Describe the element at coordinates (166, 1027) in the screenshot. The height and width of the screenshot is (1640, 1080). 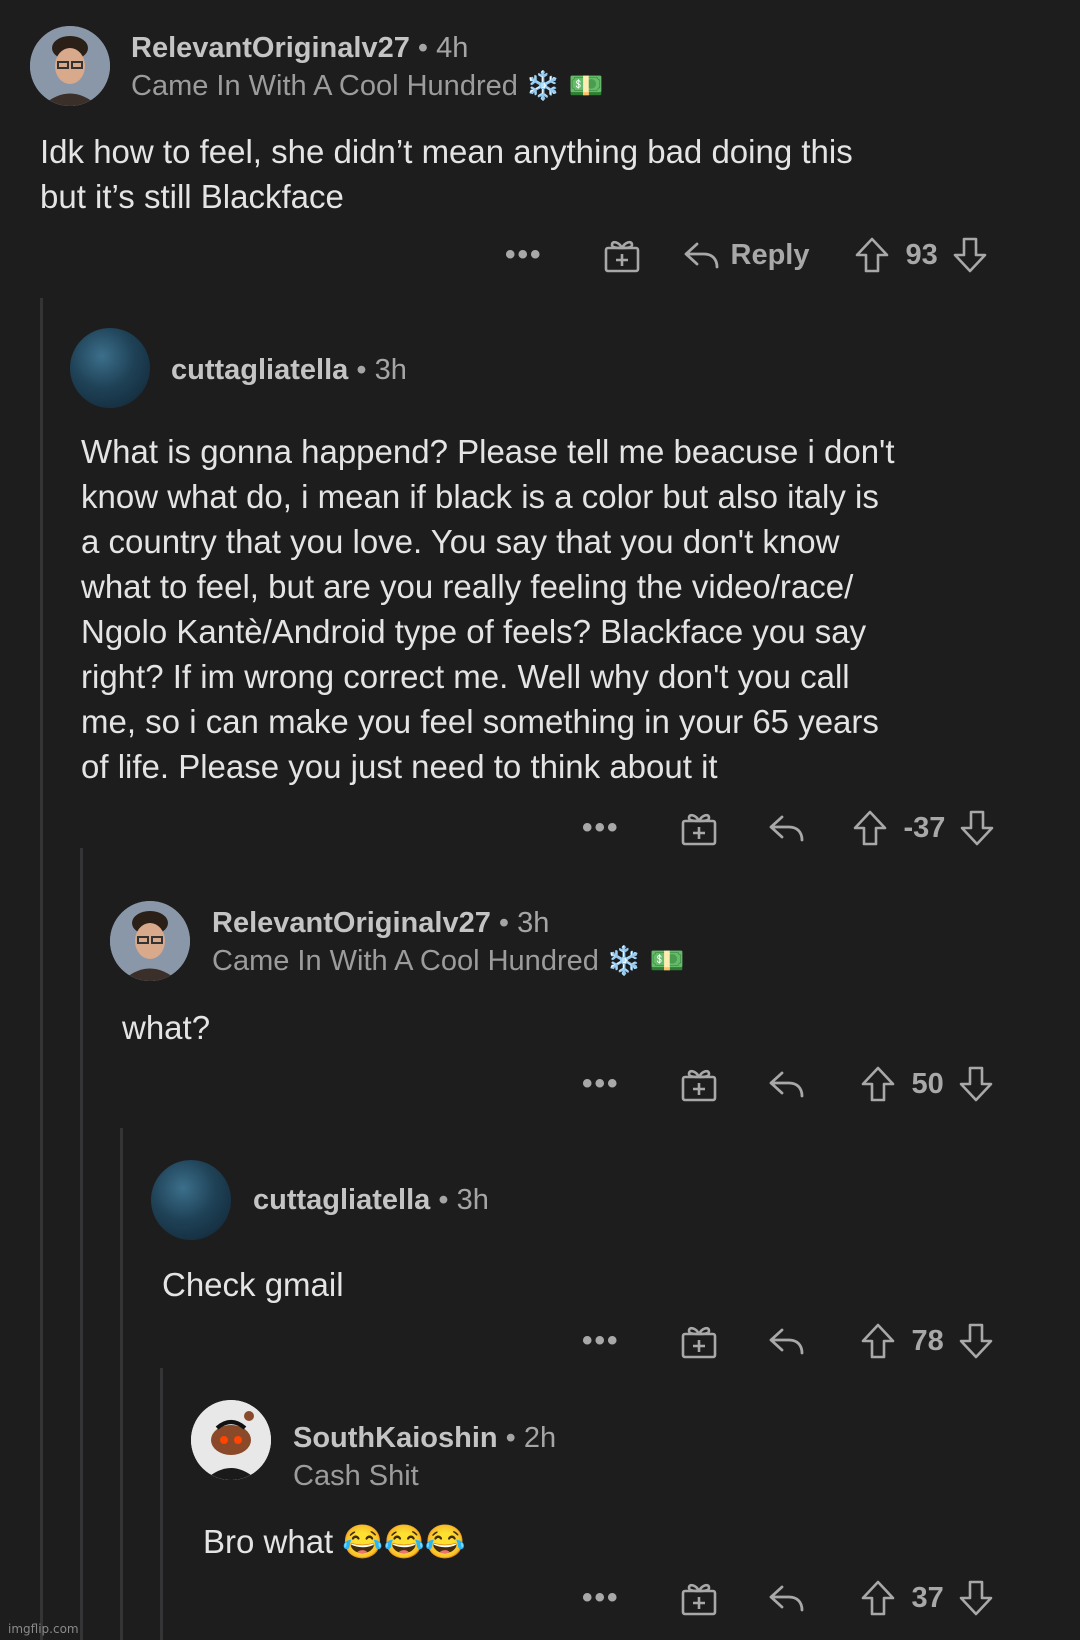
I see `comment-body: what?` at that location.